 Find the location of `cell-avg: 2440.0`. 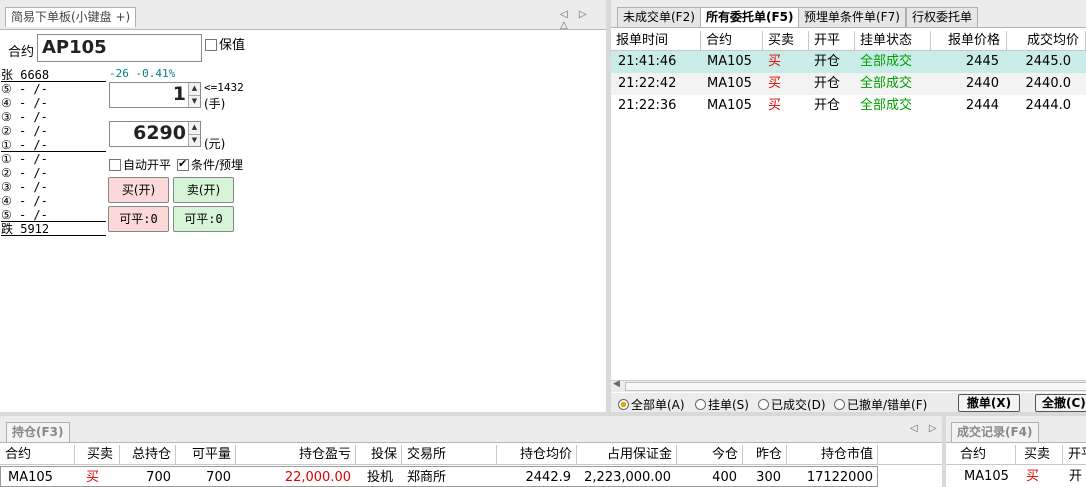

cell-avg: 2440.0 is located at coordinates (1048, 83).